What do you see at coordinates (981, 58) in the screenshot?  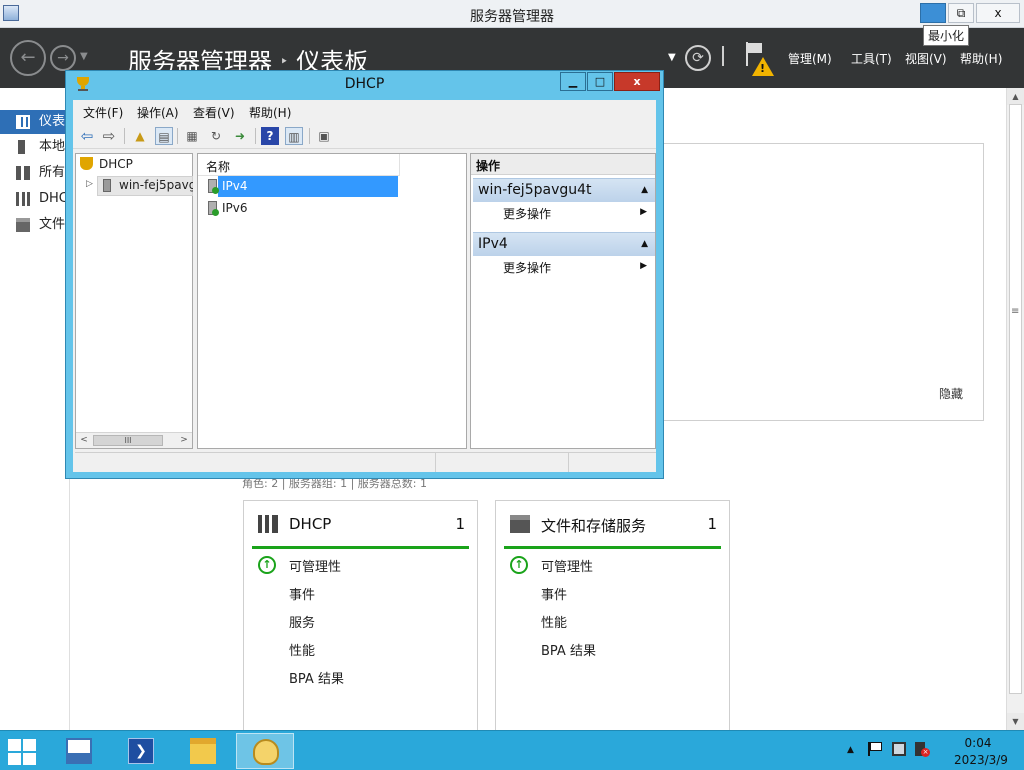 I see `menu-help: 帮助(H)` at bounding box center [981, 58].